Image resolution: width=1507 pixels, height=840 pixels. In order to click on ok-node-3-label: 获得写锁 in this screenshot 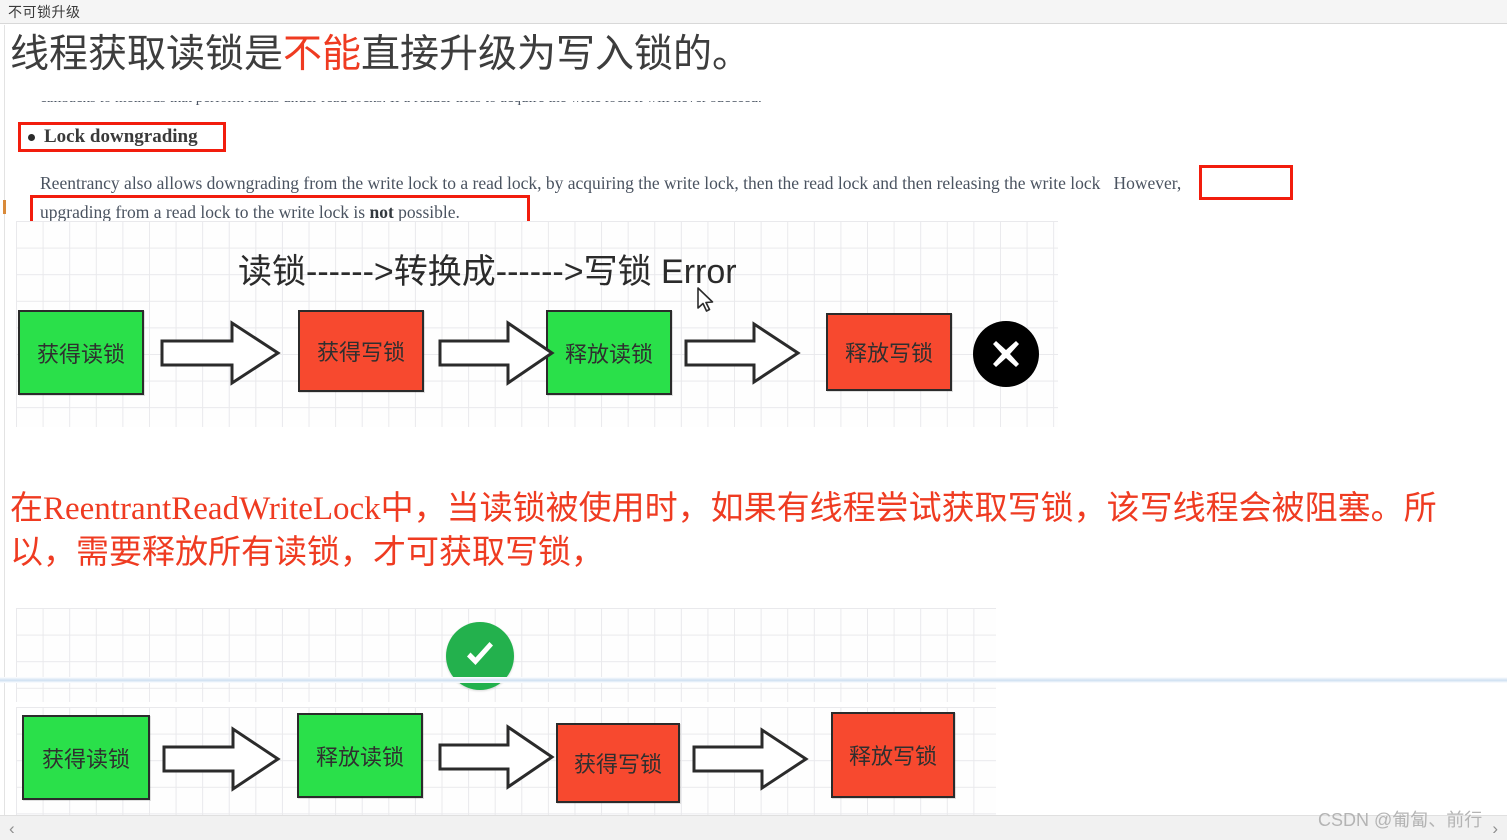, I will do `click(617, 764)`.